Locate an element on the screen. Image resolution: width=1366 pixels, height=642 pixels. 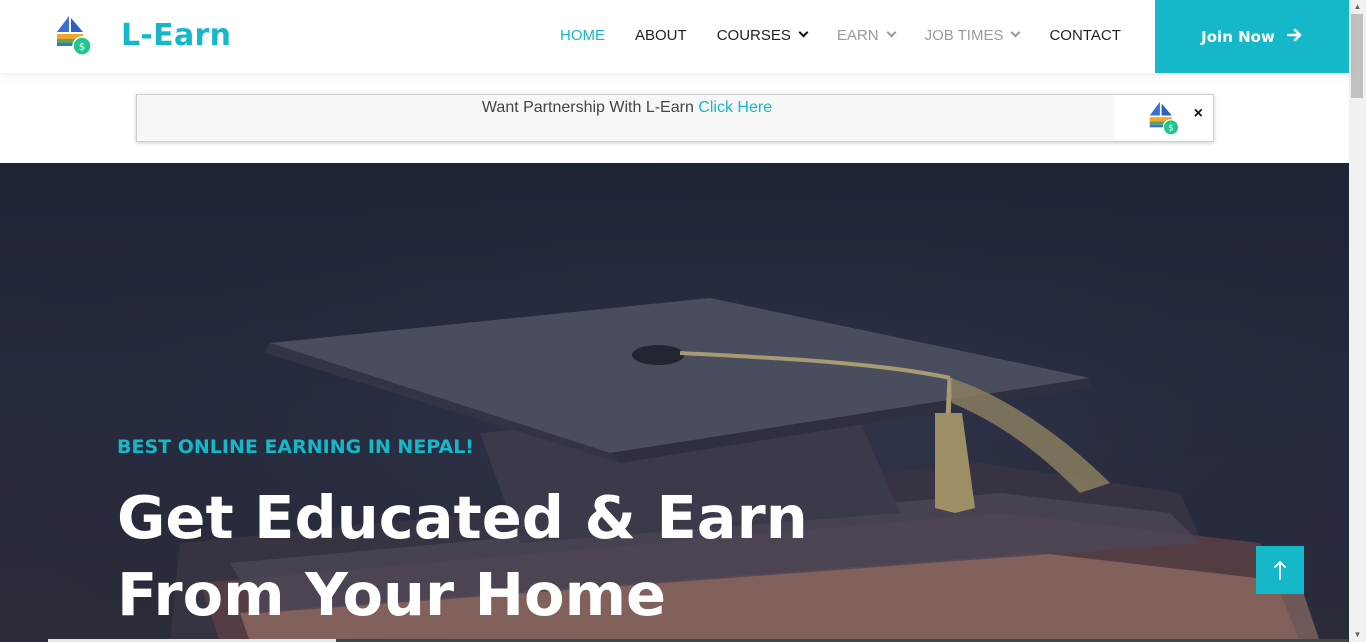
scroll-down-icon: ▼ is located at coordinates (1357, 635).